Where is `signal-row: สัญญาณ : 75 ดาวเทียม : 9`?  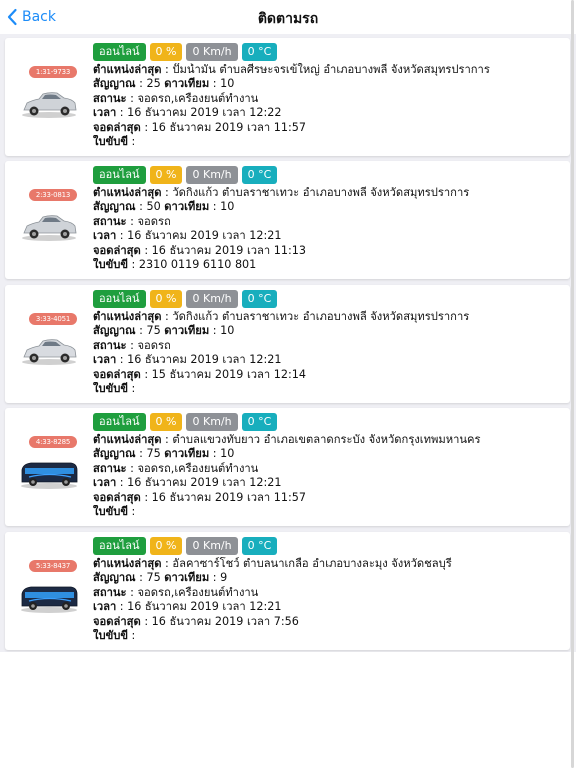 signal-row: สัญญาณ : 75 ดาวเทียม : 9 is located at coordinates (160, 578).